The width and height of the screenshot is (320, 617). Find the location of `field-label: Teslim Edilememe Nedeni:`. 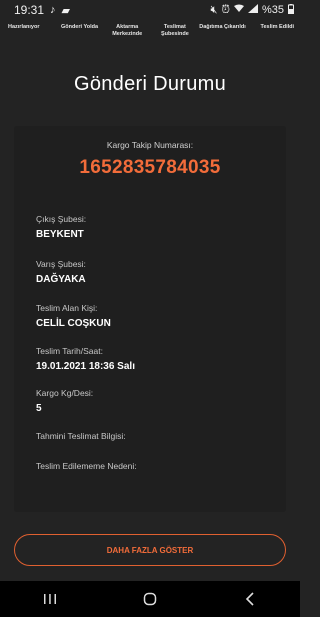

field-label: Teslim Edilememe Nedeni: is located at coordinates (86, 466).